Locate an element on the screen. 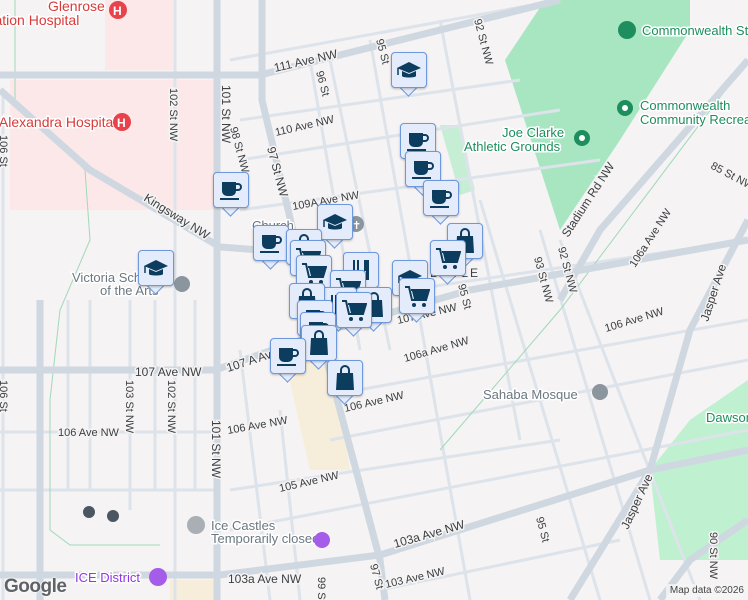 This screenshot has width=748, height=600. poi-label: Joe Clarke is located at coordinates (533, 132).